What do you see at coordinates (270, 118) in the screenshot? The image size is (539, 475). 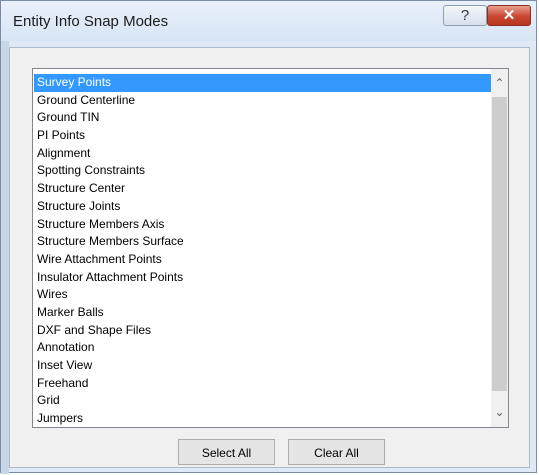 I see `list-item: Ground TIN` at bounding box center [270, 118].